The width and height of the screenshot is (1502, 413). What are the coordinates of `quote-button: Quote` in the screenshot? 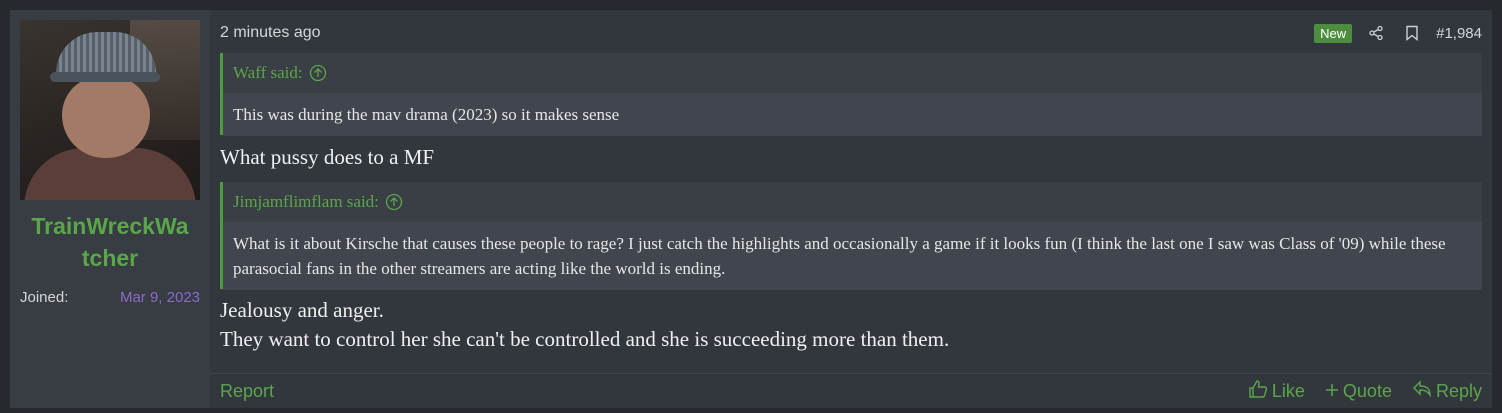 It's located at (1358, 391).